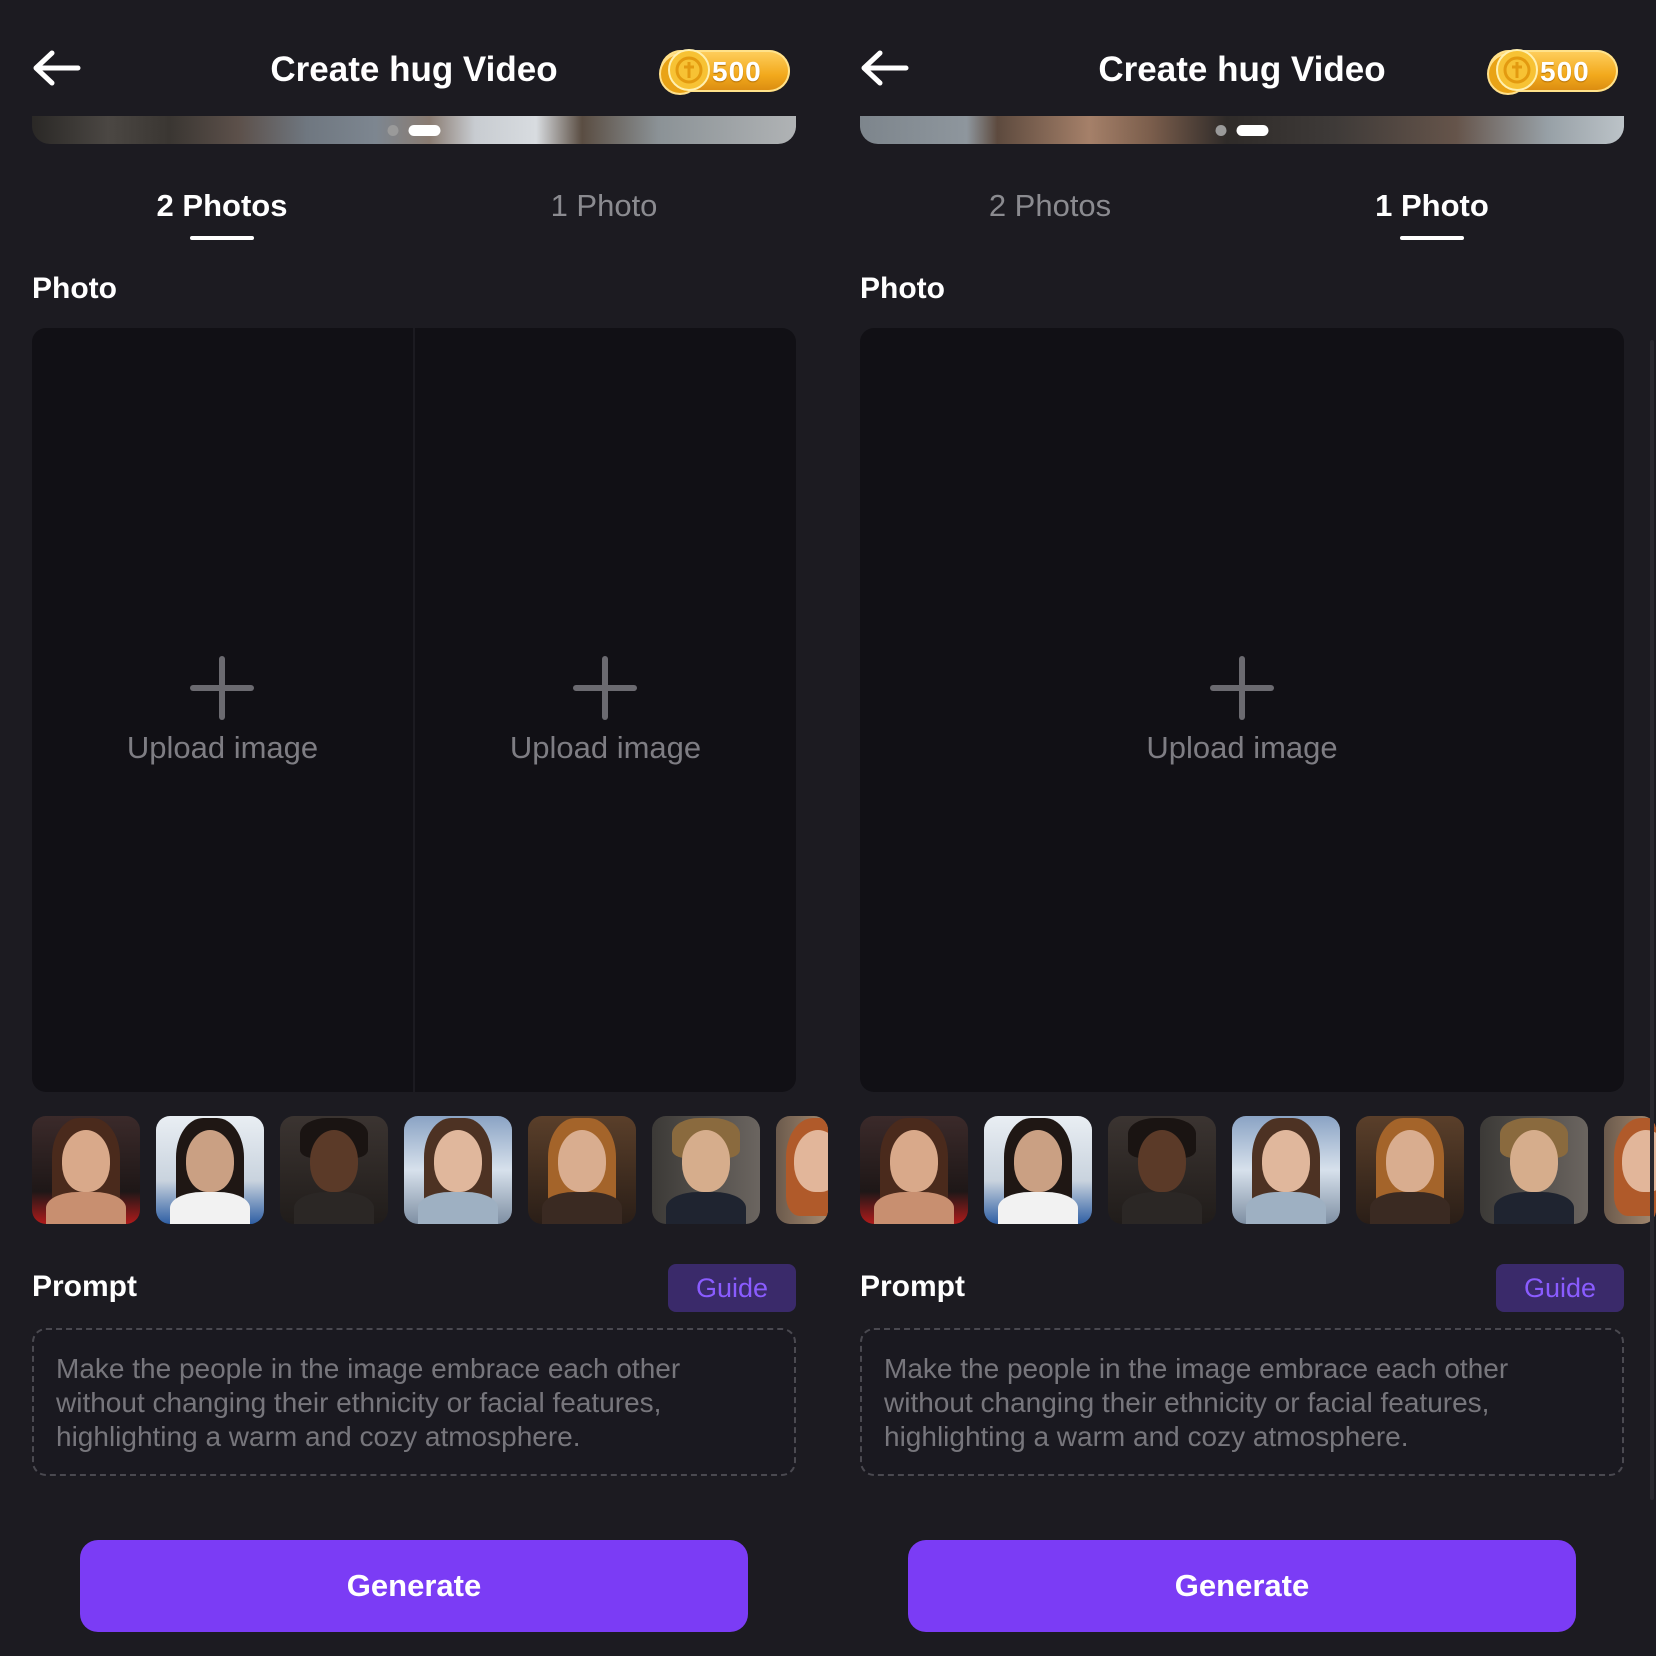  Describe the element at coordinates (1652, 920) in the screenshot. I see `scrollbar` at that location.